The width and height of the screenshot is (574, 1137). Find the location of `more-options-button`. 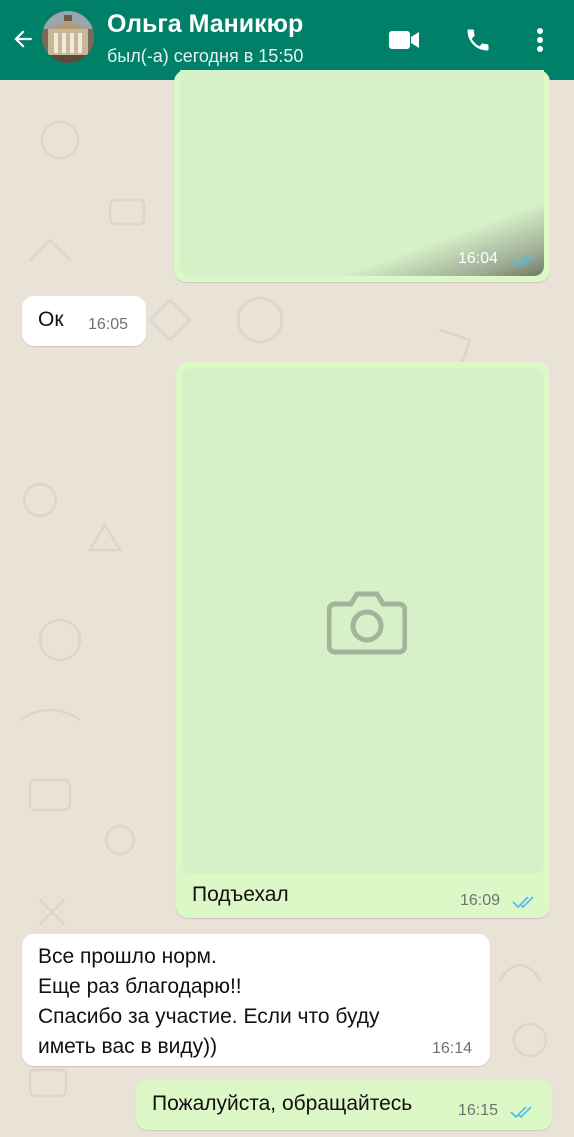

more-options-button is located at coordinates (540, 40).